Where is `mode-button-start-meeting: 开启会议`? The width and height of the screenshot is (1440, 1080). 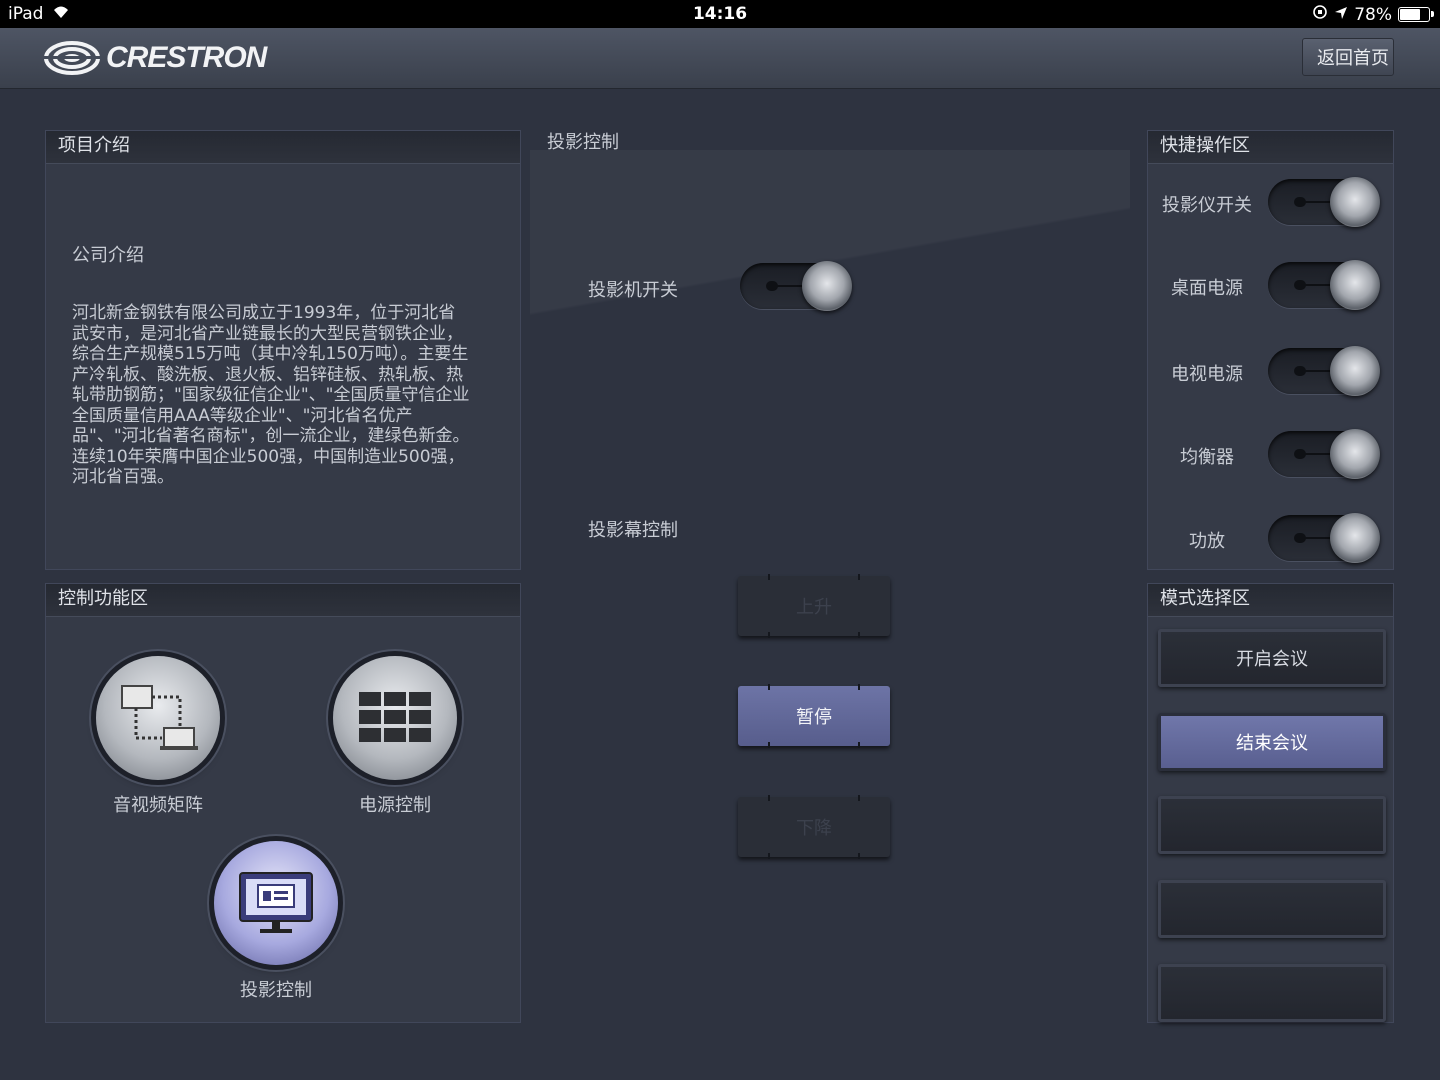
mode-button-start-meeting: 开启会议 is located at coordinates (1272, 658).